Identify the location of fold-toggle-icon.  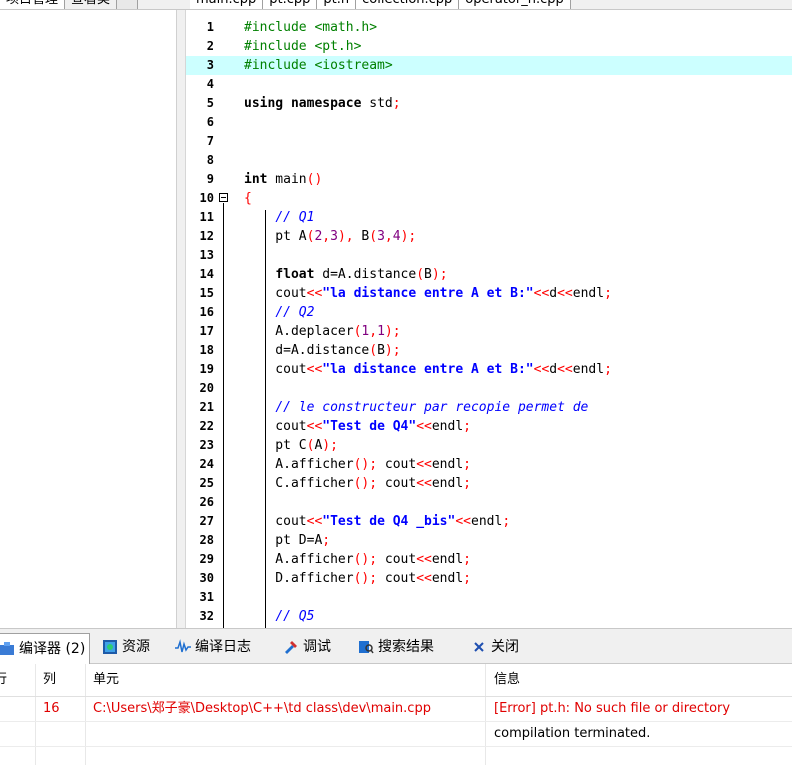
(223, 197).